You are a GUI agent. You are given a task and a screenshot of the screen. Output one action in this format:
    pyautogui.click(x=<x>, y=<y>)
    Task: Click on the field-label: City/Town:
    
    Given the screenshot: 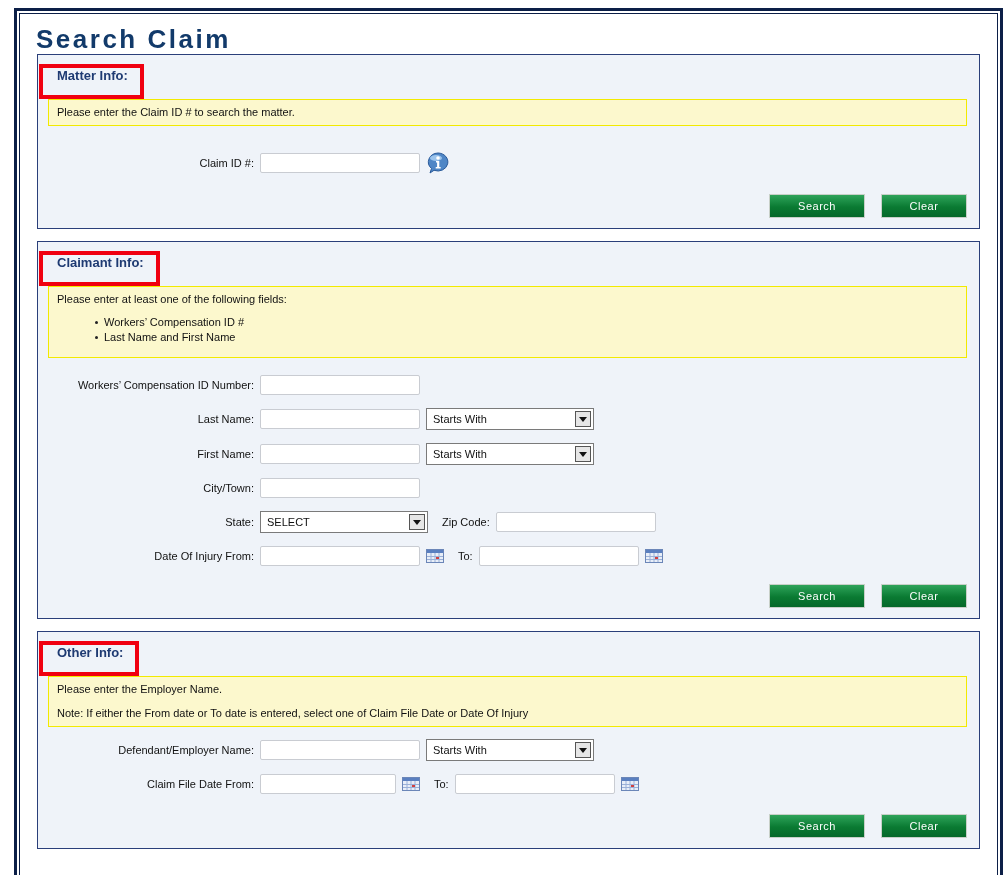 What is the action you would take?
    pyautogui.click(x=228, y=488)
    